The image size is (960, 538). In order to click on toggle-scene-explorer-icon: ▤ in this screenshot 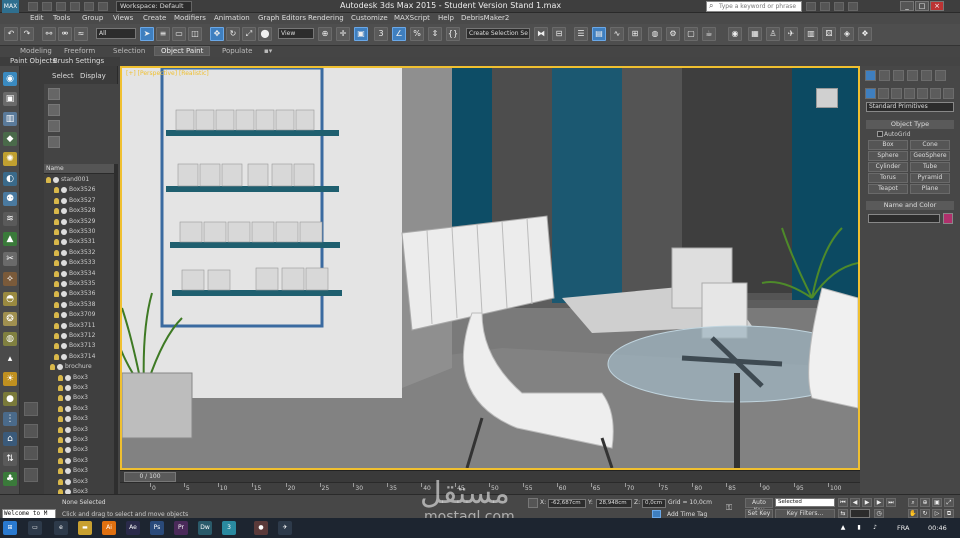, I will do `click(599, 34)`.